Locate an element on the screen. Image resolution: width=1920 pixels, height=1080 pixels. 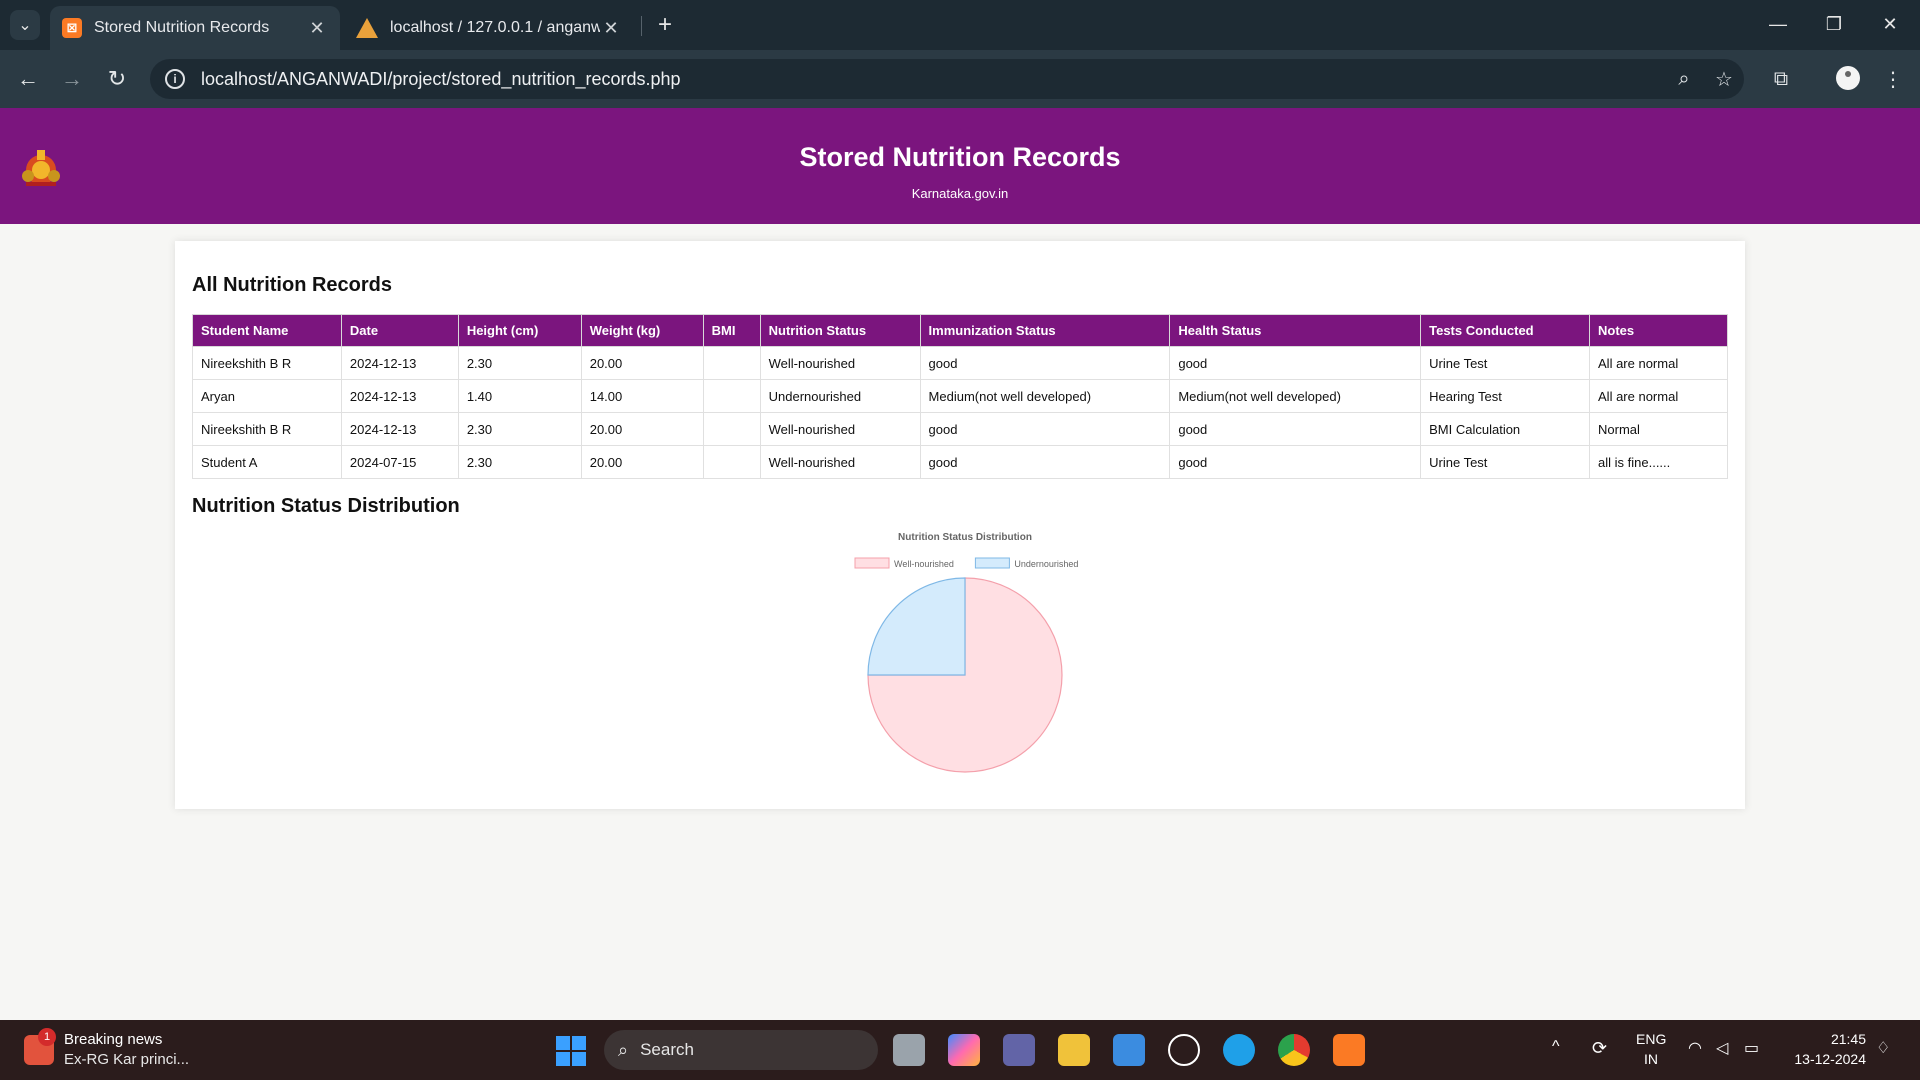
column-header: Nutrition Status is located at coordinates (840, 330).